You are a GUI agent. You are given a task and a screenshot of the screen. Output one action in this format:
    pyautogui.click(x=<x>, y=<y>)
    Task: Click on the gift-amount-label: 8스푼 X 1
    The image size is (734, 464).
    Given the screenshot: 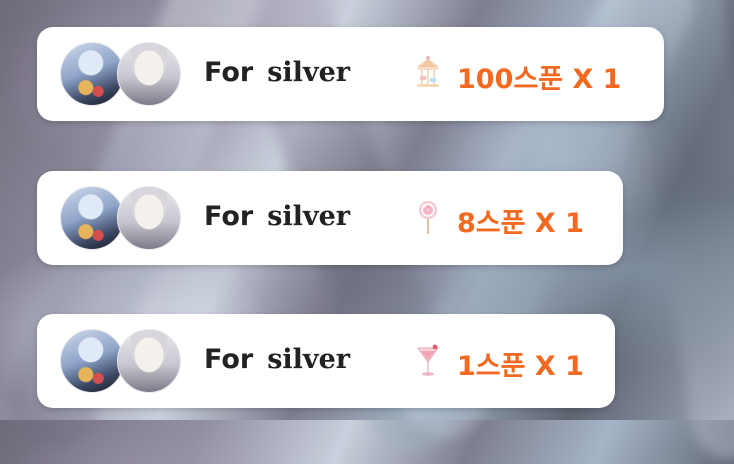 What is the action you would take?
    pyautogui.click(x=520, y=223)
    